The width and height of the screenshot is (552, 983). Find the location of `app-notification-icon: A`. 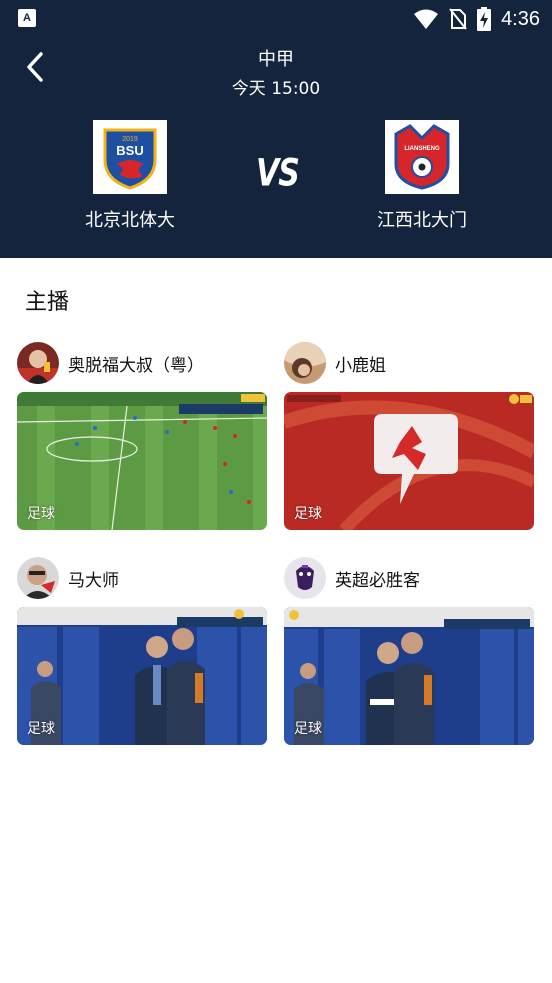

app-notification-icon: A is located at coordinates (27, 18).